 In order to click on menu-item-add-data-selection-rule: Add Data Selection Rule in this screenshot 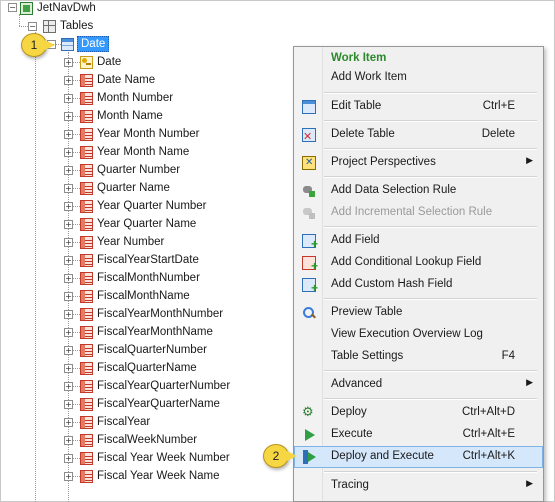, I will do `click(418, 191)`.